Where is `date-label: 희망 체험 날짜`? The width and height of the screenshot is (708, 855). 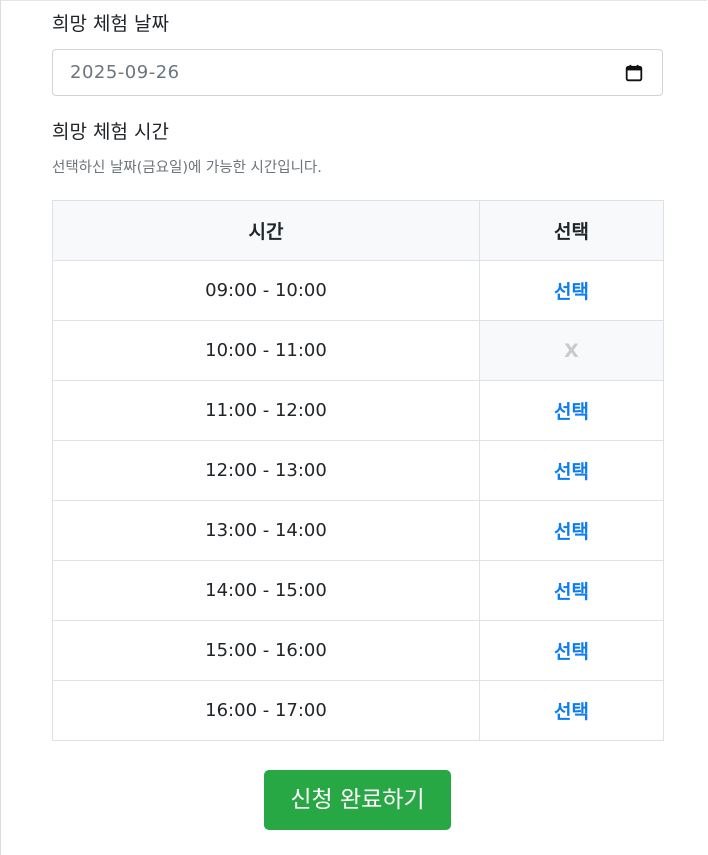 date-label: 희망 체험 날짜 is located at coordinates (110, 24).